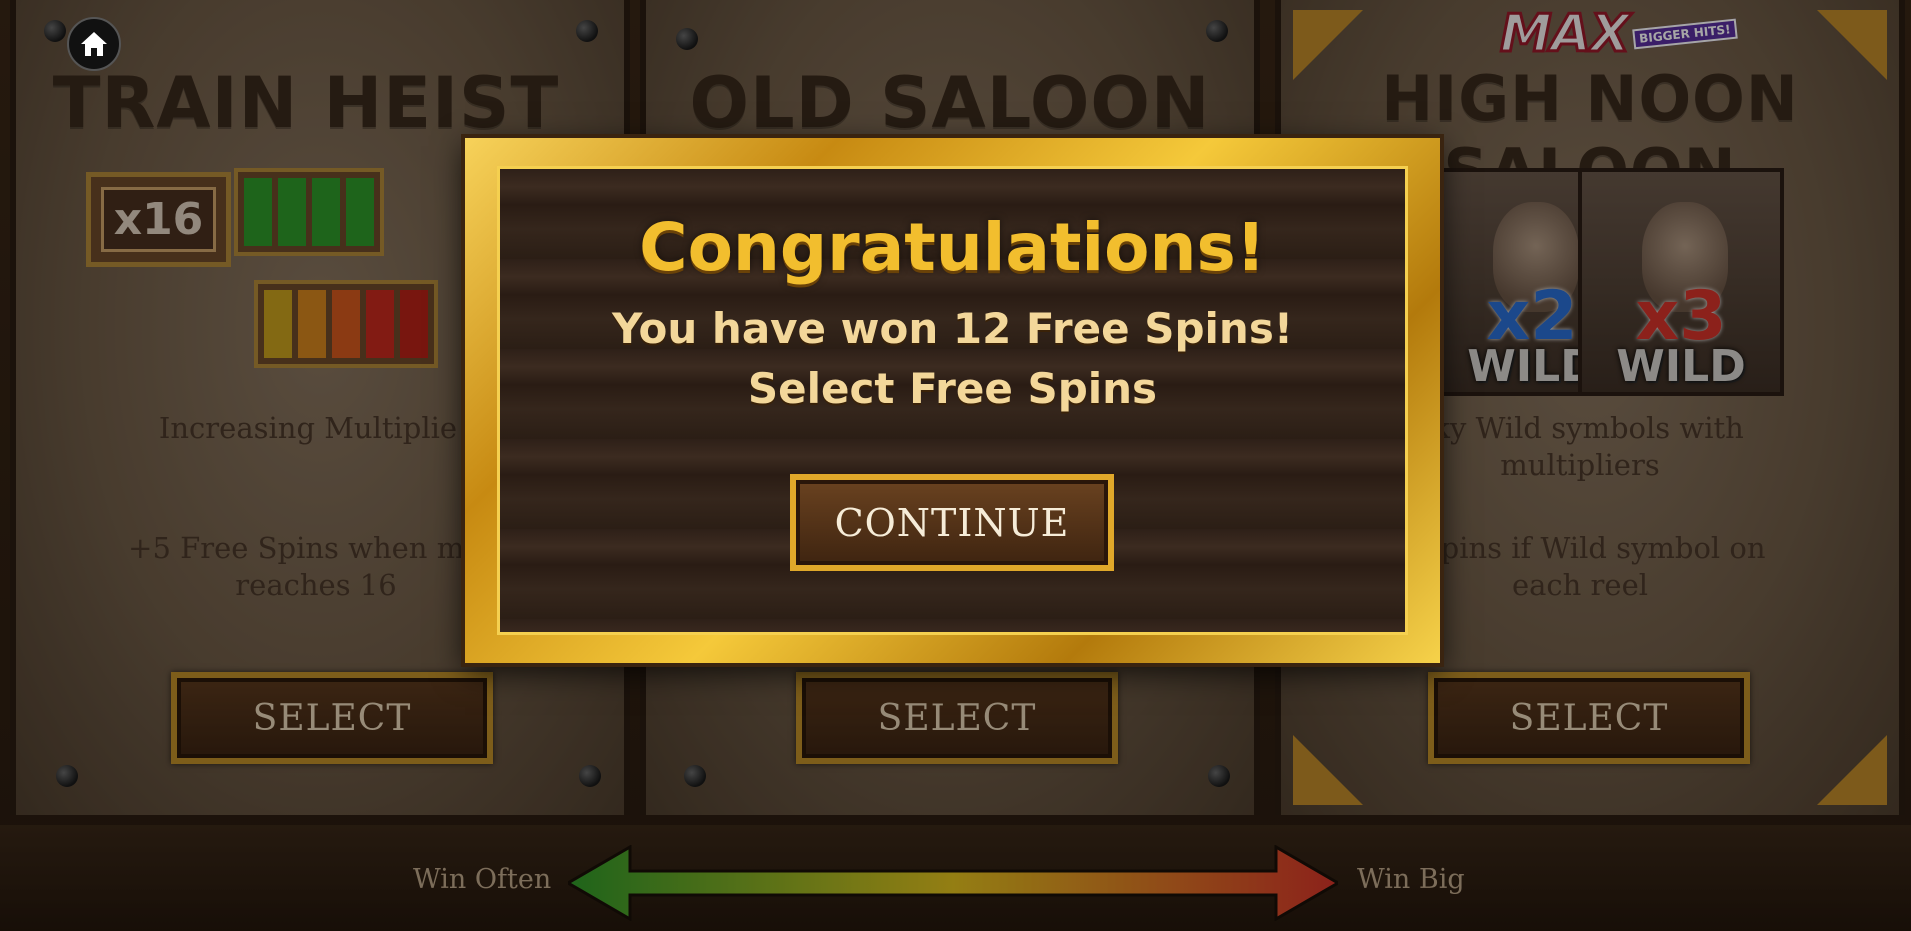  I want to click on continue-button: CONTINUE, so click(952, 522).